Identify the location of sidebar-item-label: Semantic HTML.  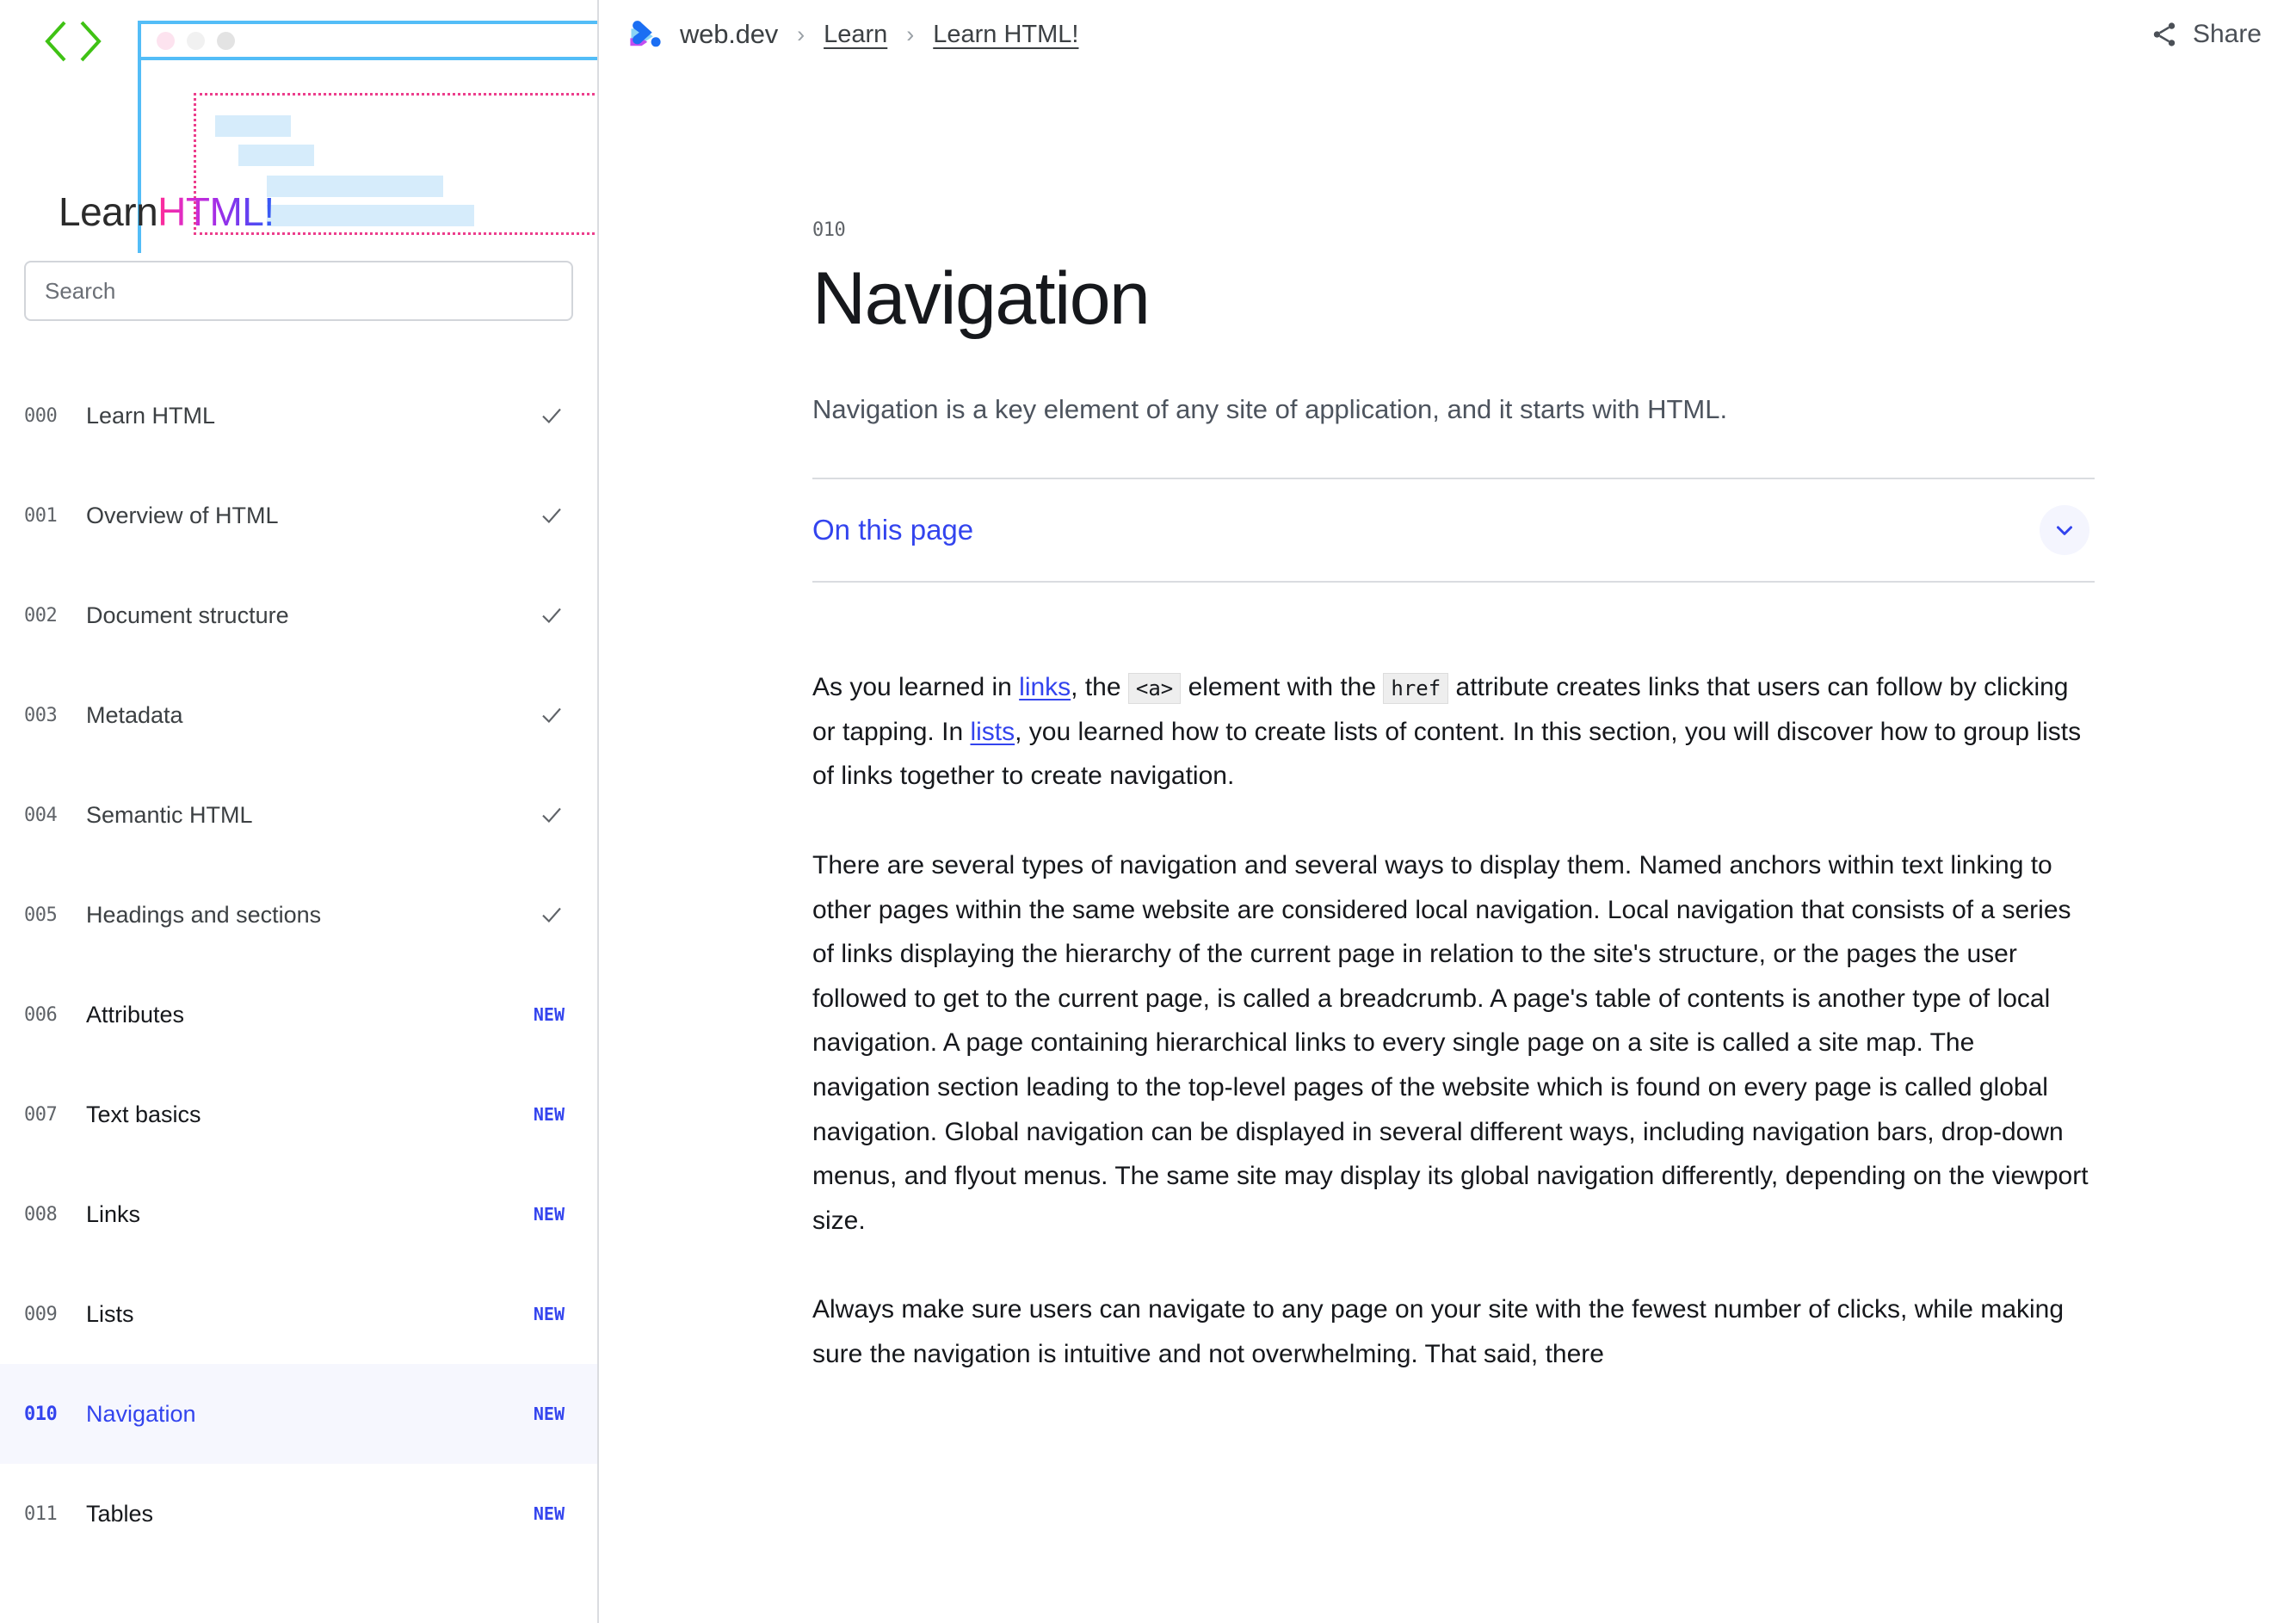
(169, 814).